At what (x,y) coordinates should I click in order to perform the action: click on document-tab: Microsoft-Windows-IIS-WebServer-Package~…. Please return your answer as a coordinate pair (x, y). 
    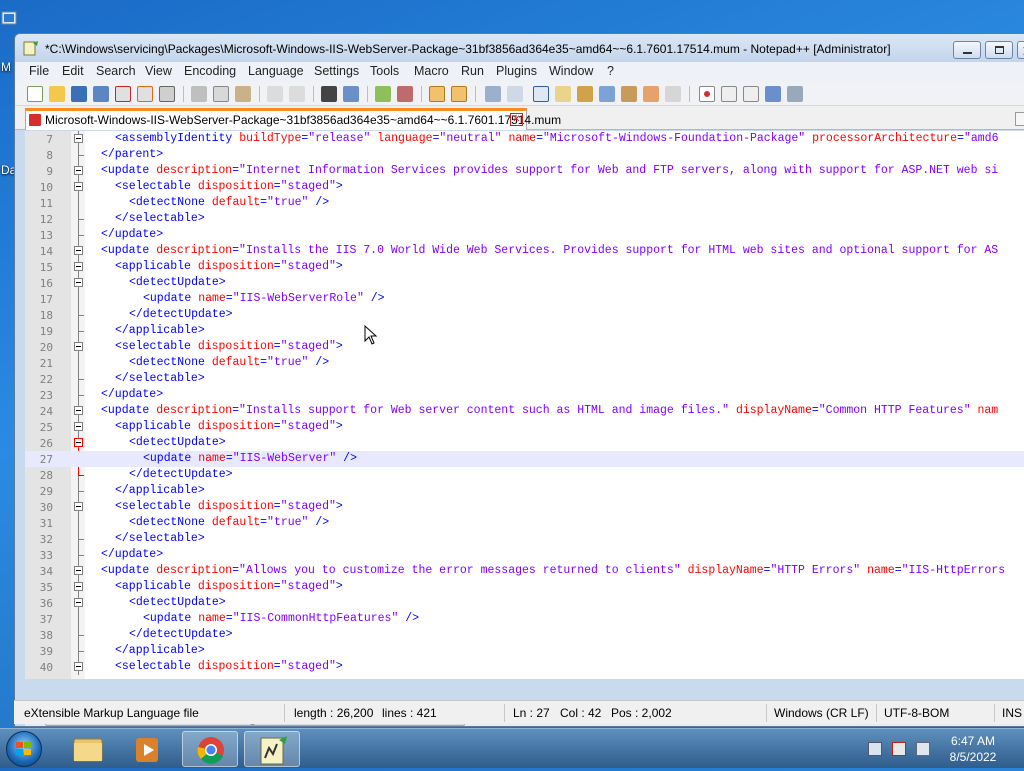
    Looking at the image, I should click on (293, 119).